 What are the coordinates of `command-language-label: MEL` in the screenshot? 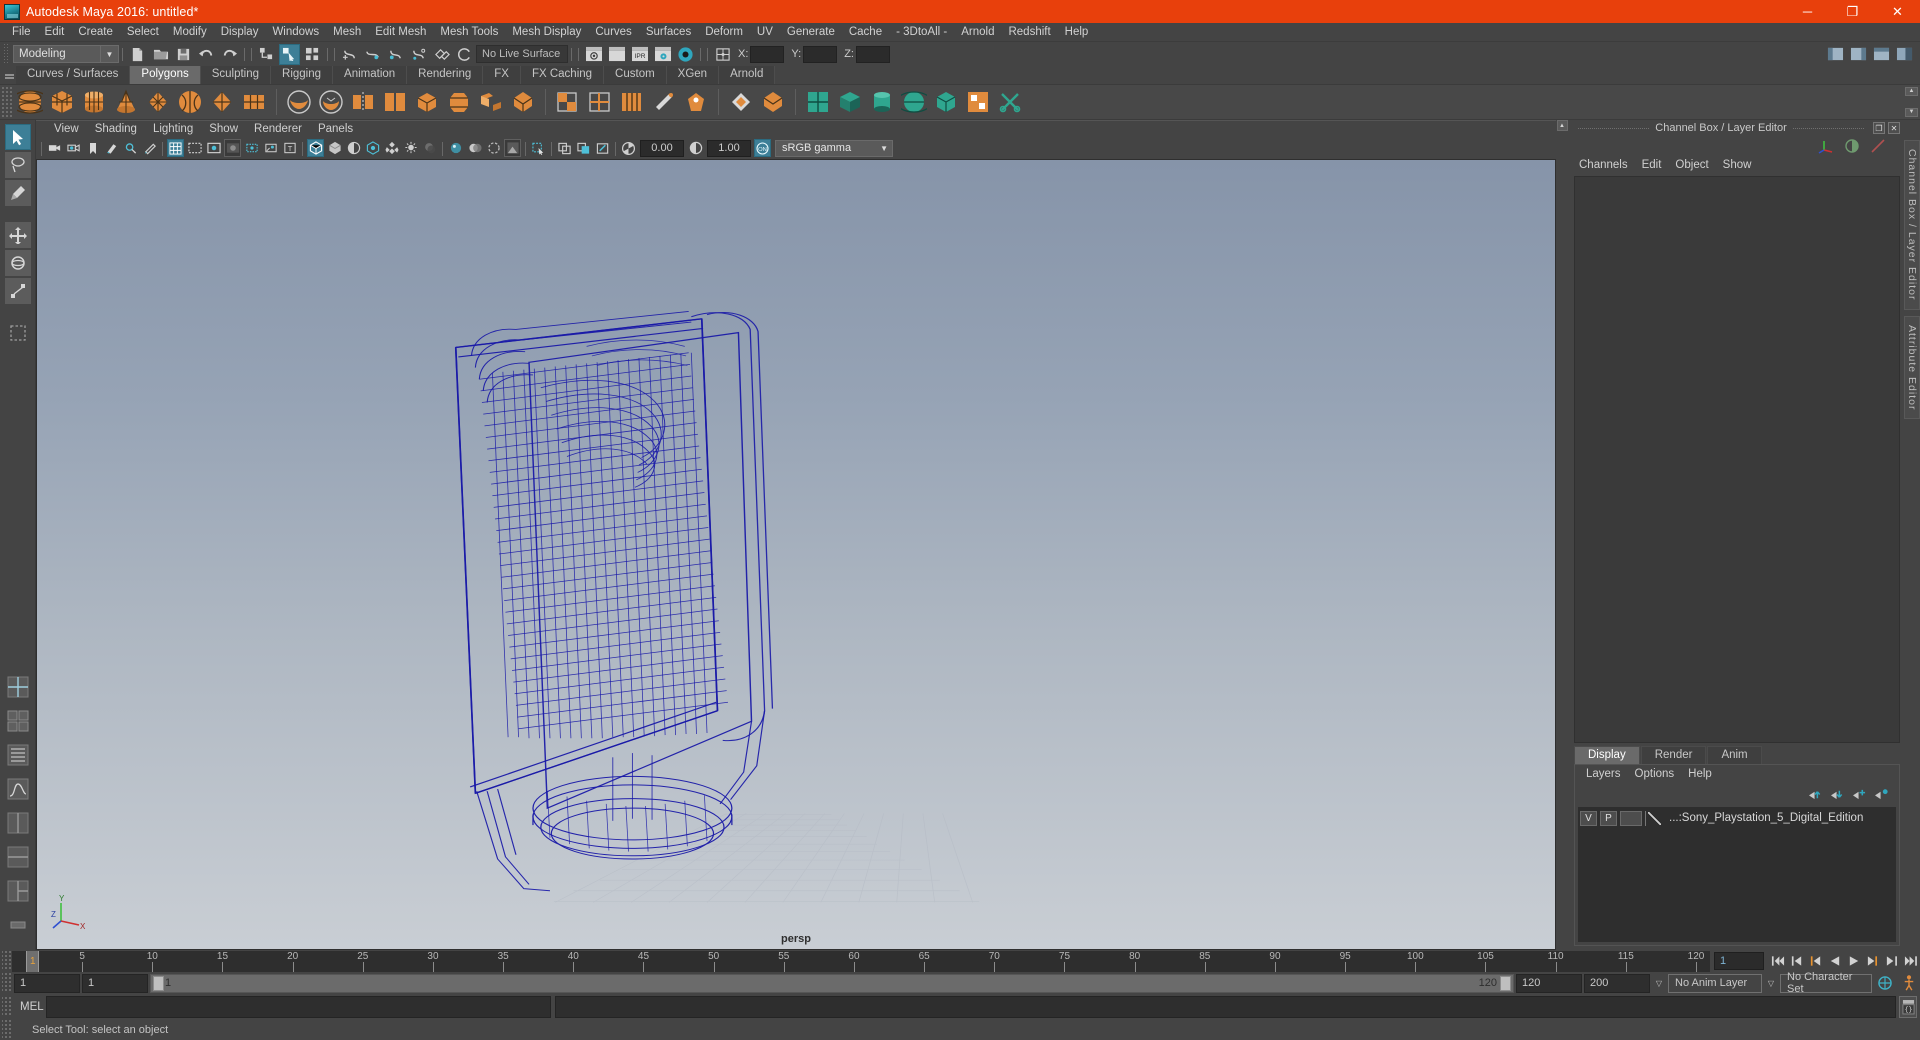 It's located at (29, 1007).